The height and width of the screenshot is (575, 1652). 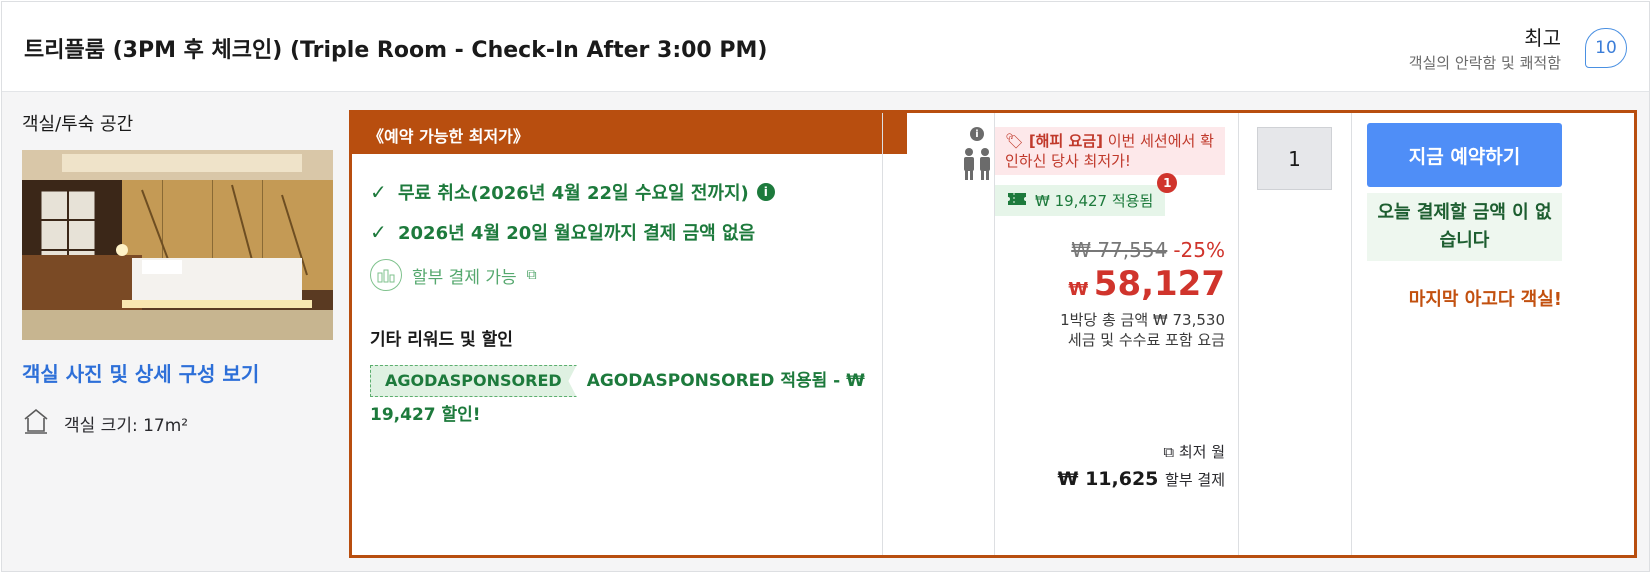 I want to click on room-size: 객실 크기: 17m², so click(x=177, y=423).